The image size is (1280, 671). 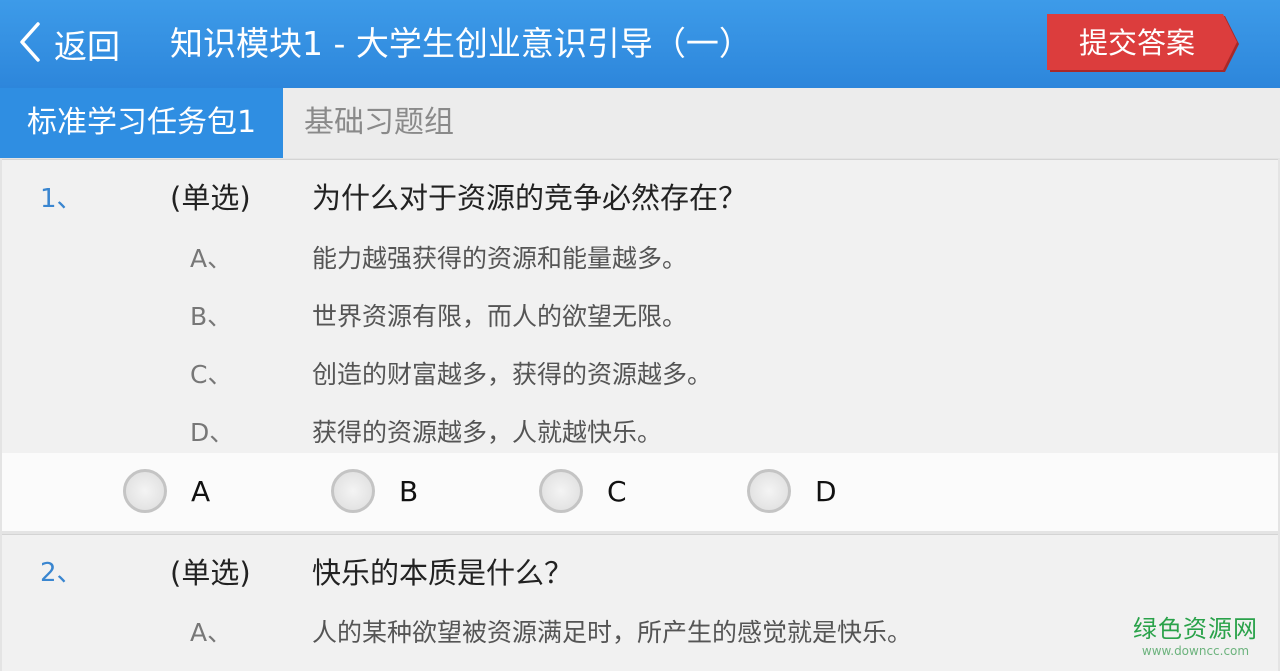 I want to click on answer-radio-d: D, so click(x=792, y=491).